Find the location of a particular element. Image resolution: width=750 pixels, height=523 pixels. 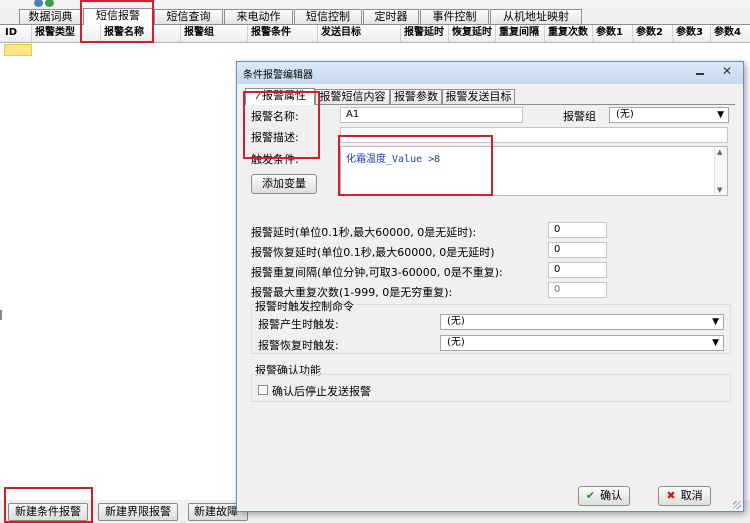

on-recover-trigger-label: 报警恢复时触发: is located at coordinates (298, 345).